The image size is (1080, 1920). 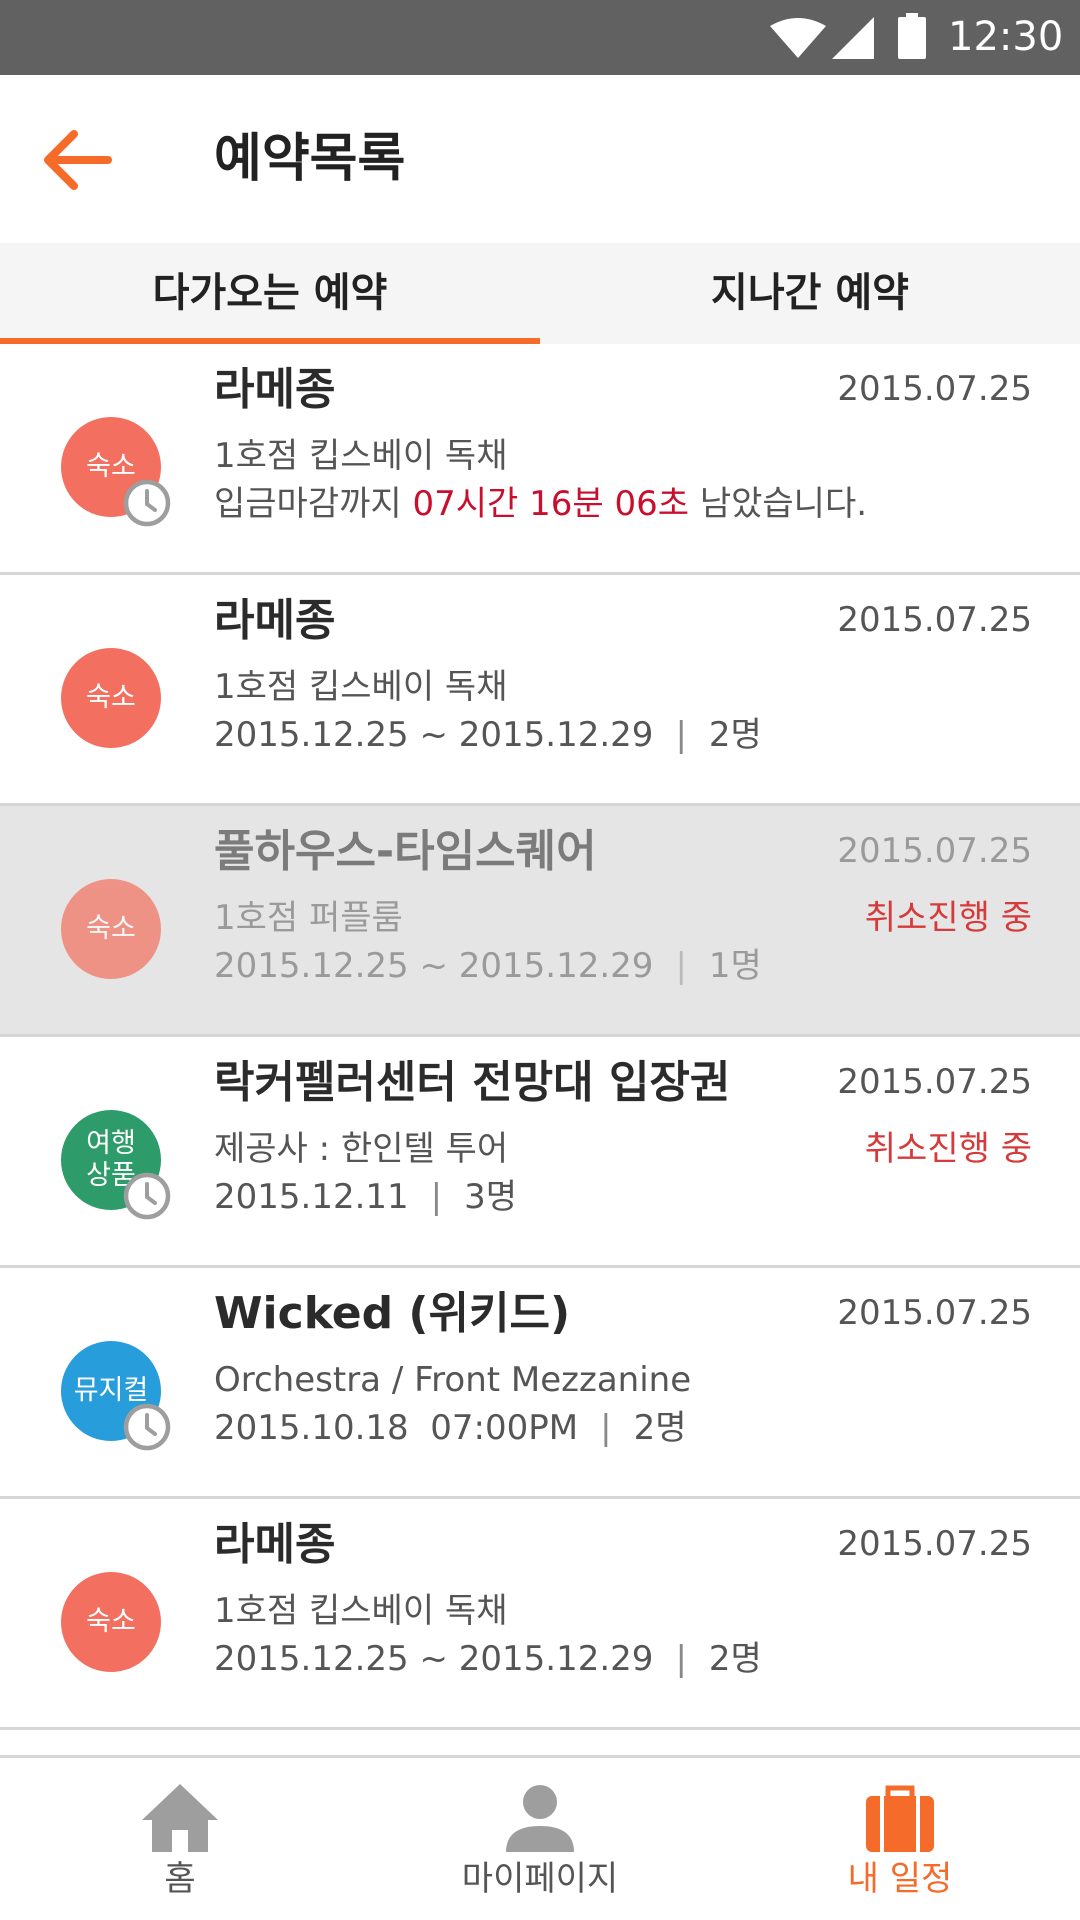 I want to click on home-icon, so click(x=180, y=1818).